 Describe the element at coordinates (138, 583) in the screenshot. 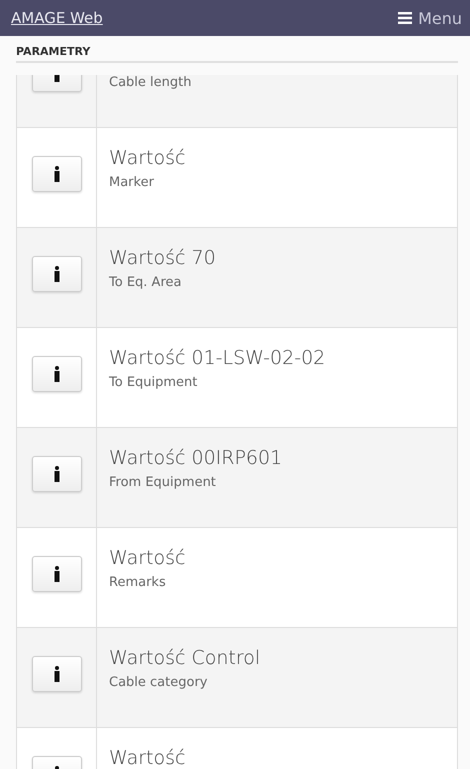

I see `parameter-name: Remarks` at that location.